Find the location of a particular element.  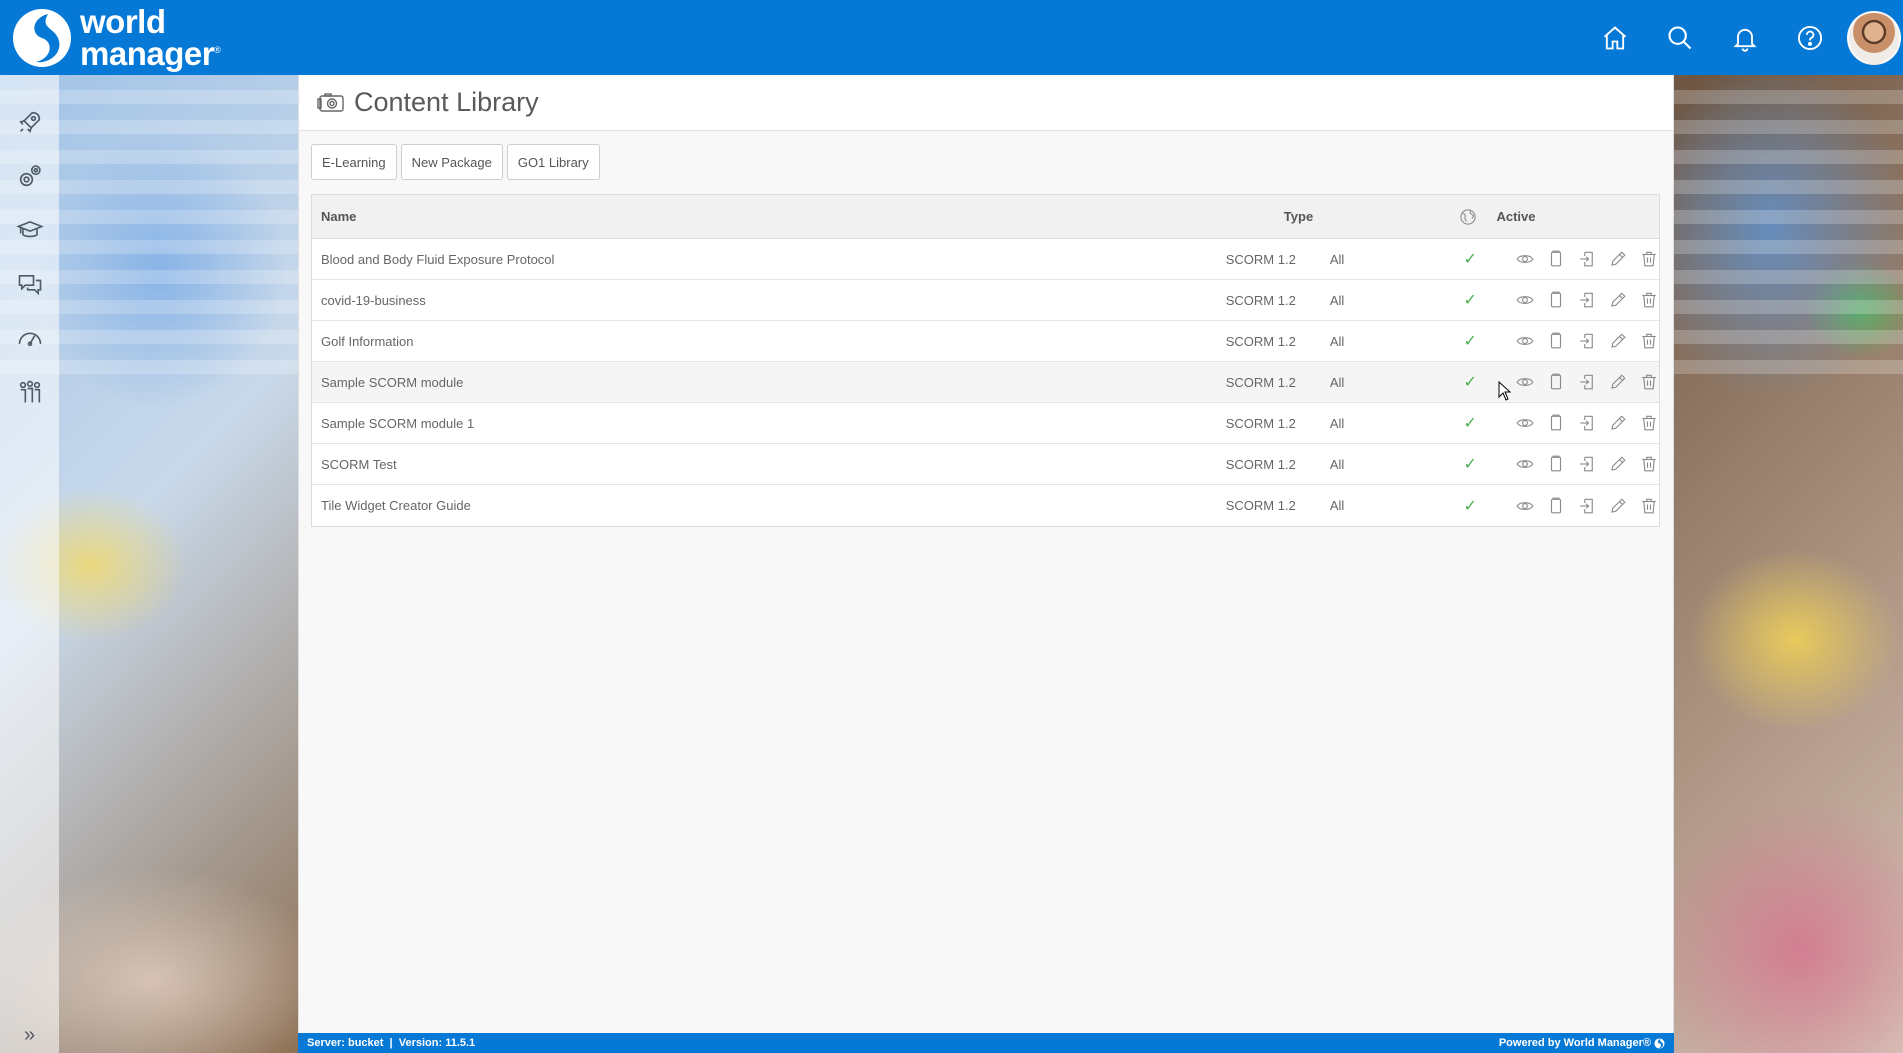

gears-icon is located at coordinates (30, 176).